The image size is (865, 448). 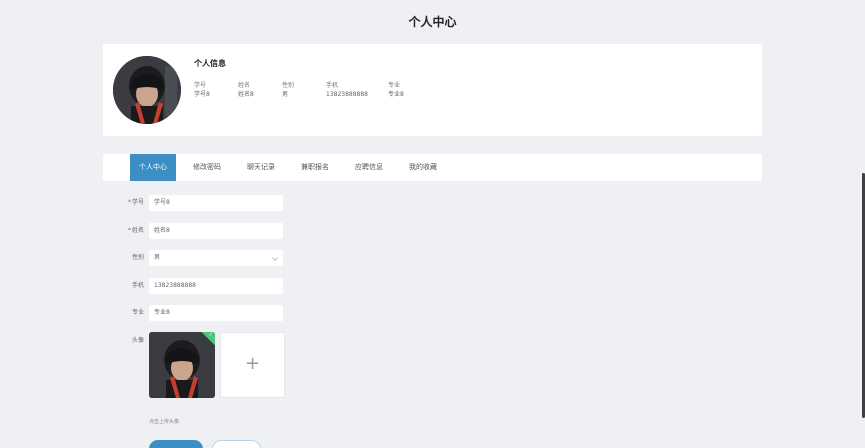 What do you see at coordinates (288, 90) in the screenshot?
I see `profile-field-gender: 性别 男` at bounding box center [288, 90].